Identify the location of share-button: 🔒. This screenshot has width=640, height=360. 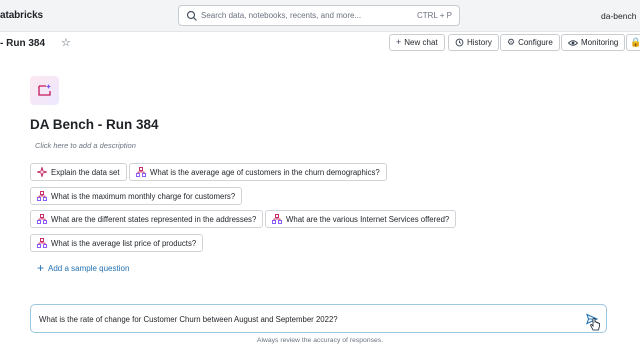
(633, 42).